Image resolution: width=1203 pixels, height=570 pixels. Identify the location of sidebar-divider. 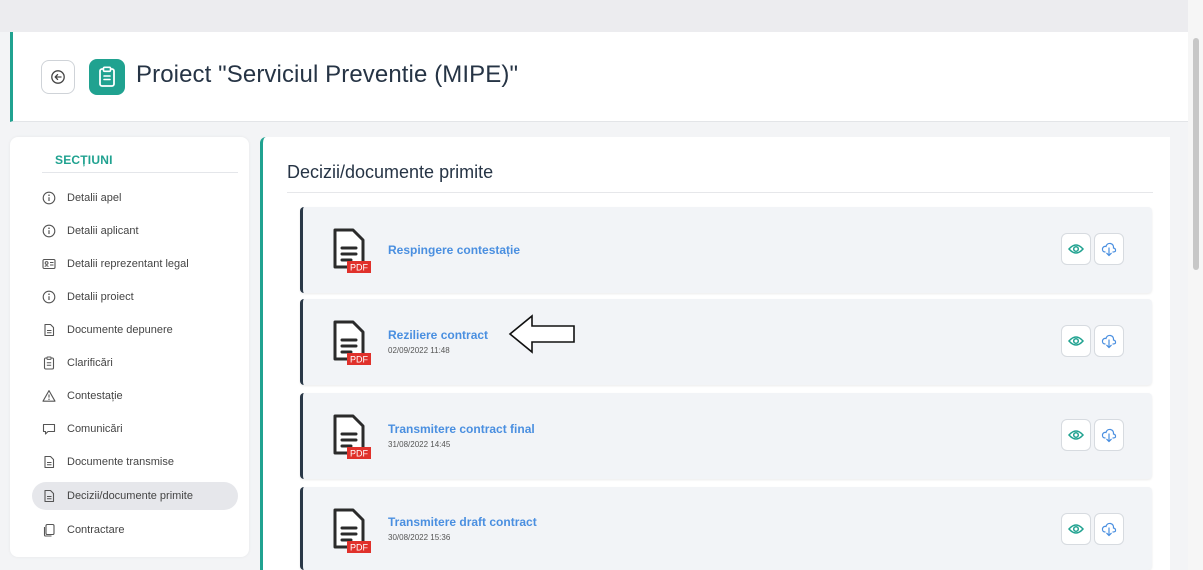
(140, 172).